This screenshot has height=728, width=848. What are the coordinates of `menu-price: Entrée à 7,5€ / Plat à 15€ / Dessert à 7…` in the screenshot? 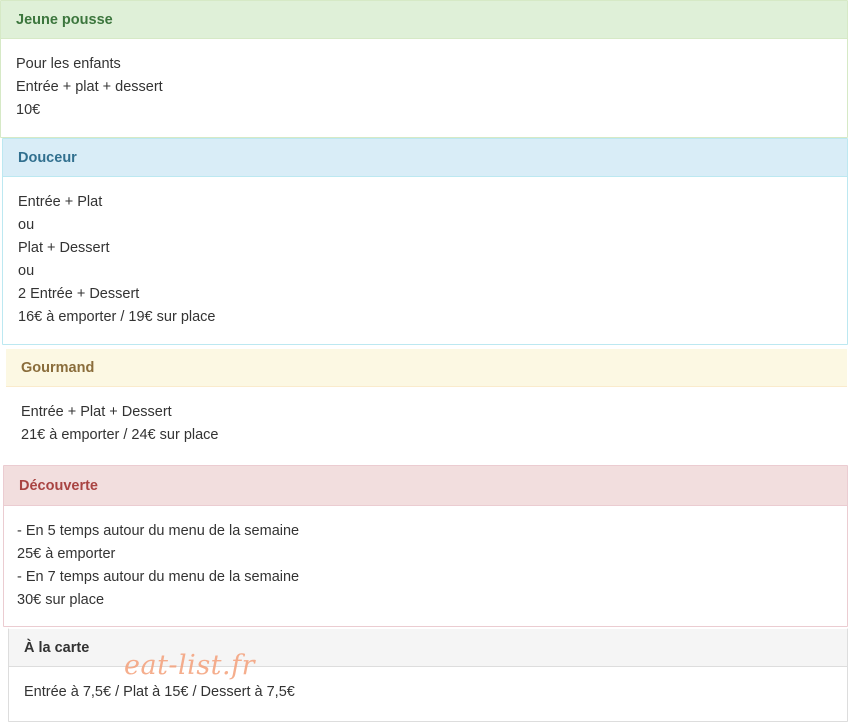 It's located at (159, 692).